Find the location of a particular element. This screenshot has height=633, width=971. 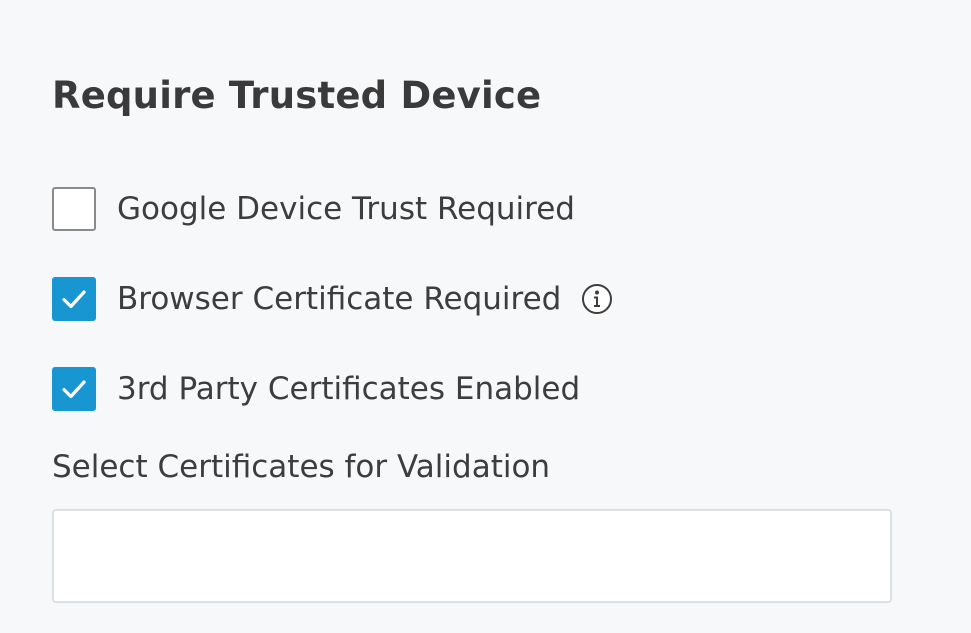

info-icon is located at coordinates (597, 299).